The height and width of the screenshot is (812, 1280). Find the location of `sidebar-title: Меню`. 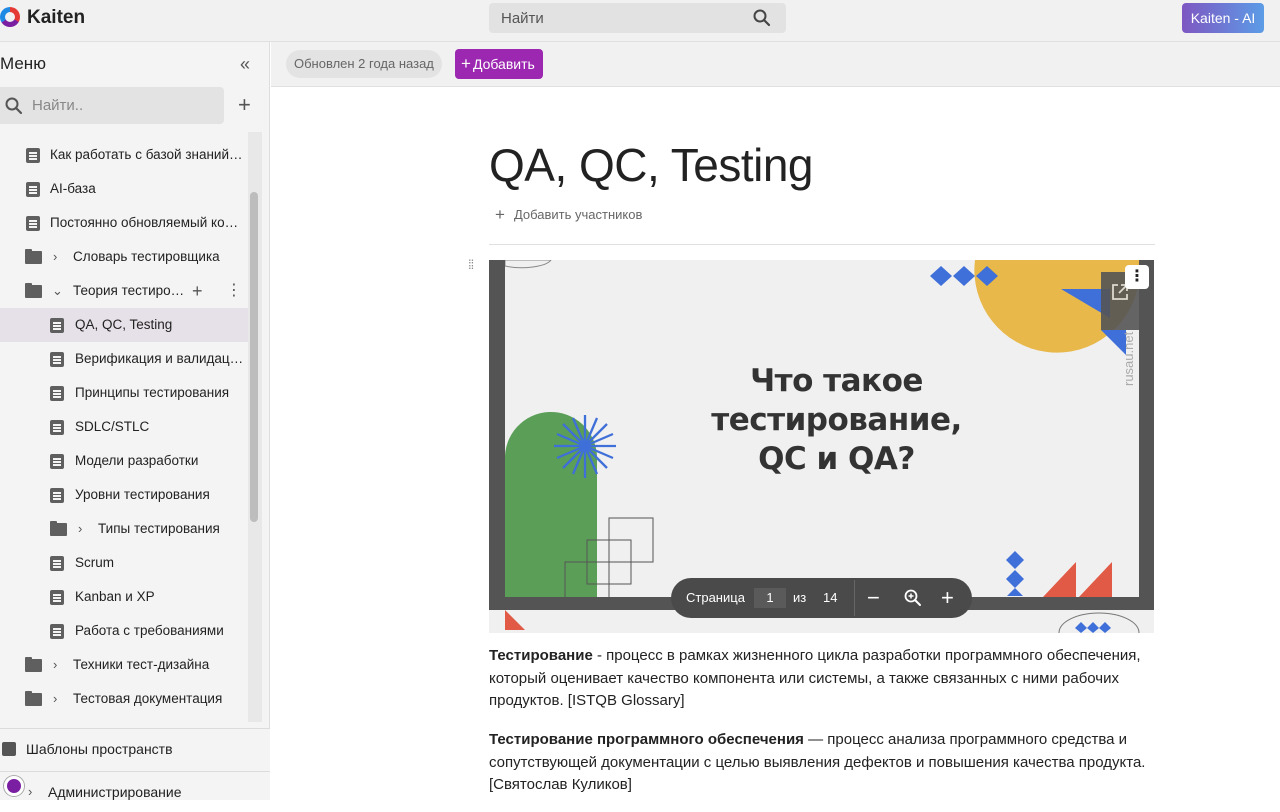

sidebar-title: Меню is located at coordinates (23, 63).